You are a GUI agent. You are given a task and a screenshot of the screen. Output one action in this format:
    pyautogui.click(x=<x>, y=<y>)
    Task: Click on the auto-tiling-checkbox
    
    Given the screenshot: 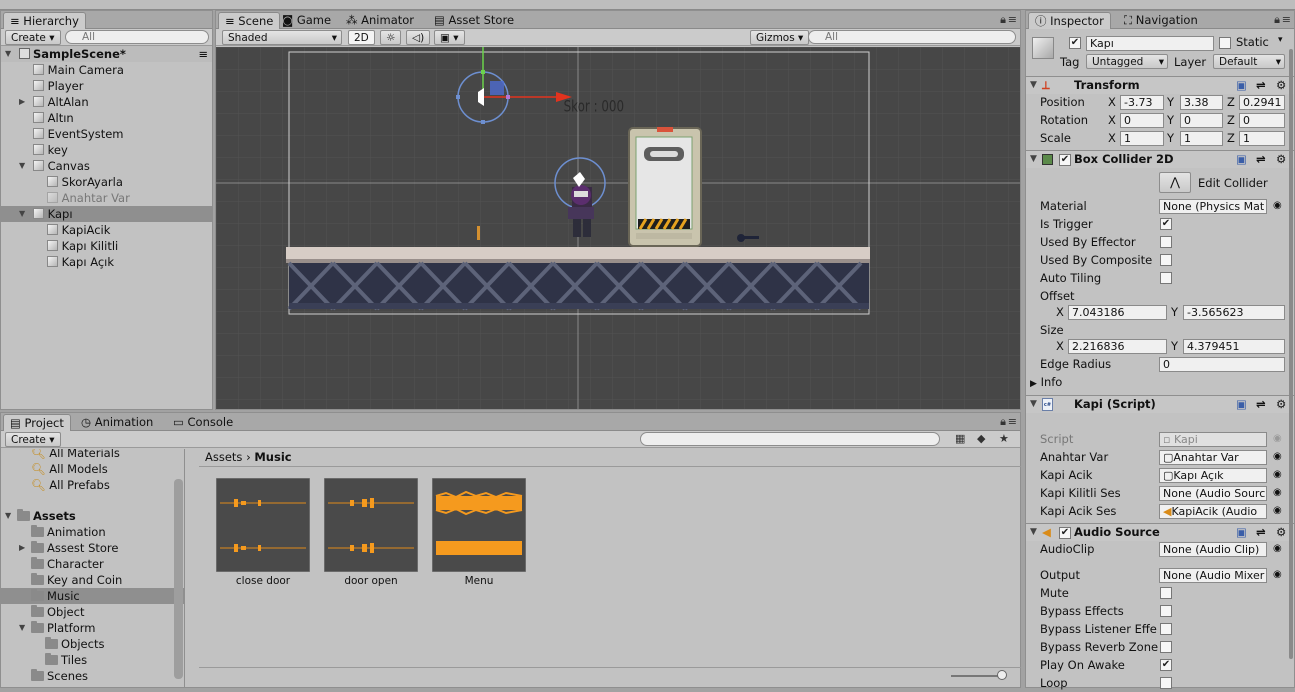 What is the action you would take?
    pyautogui.click(x=1166, y=278)
    